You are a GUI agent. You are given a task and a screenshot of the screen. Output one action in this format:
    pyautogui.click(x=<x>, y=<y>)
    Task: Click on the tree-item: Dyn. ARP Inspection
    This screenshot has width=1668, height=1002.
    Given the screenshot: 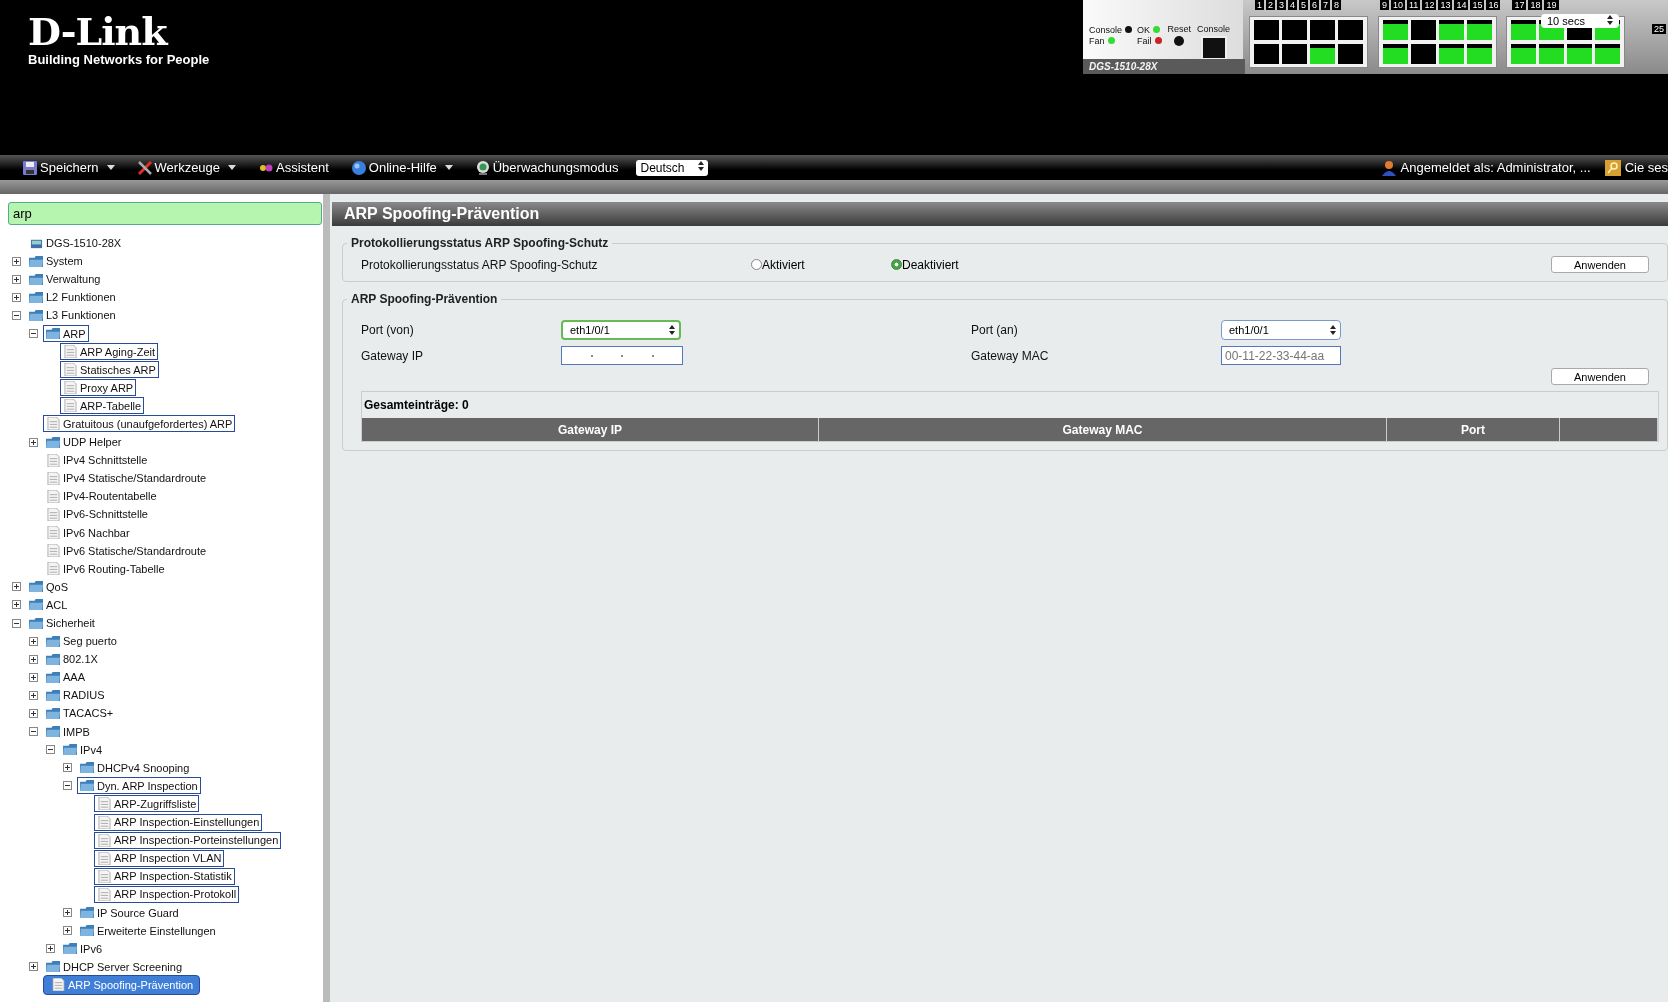 What is the action you would take?
    pyautogui.click(x=139, y=786)
    